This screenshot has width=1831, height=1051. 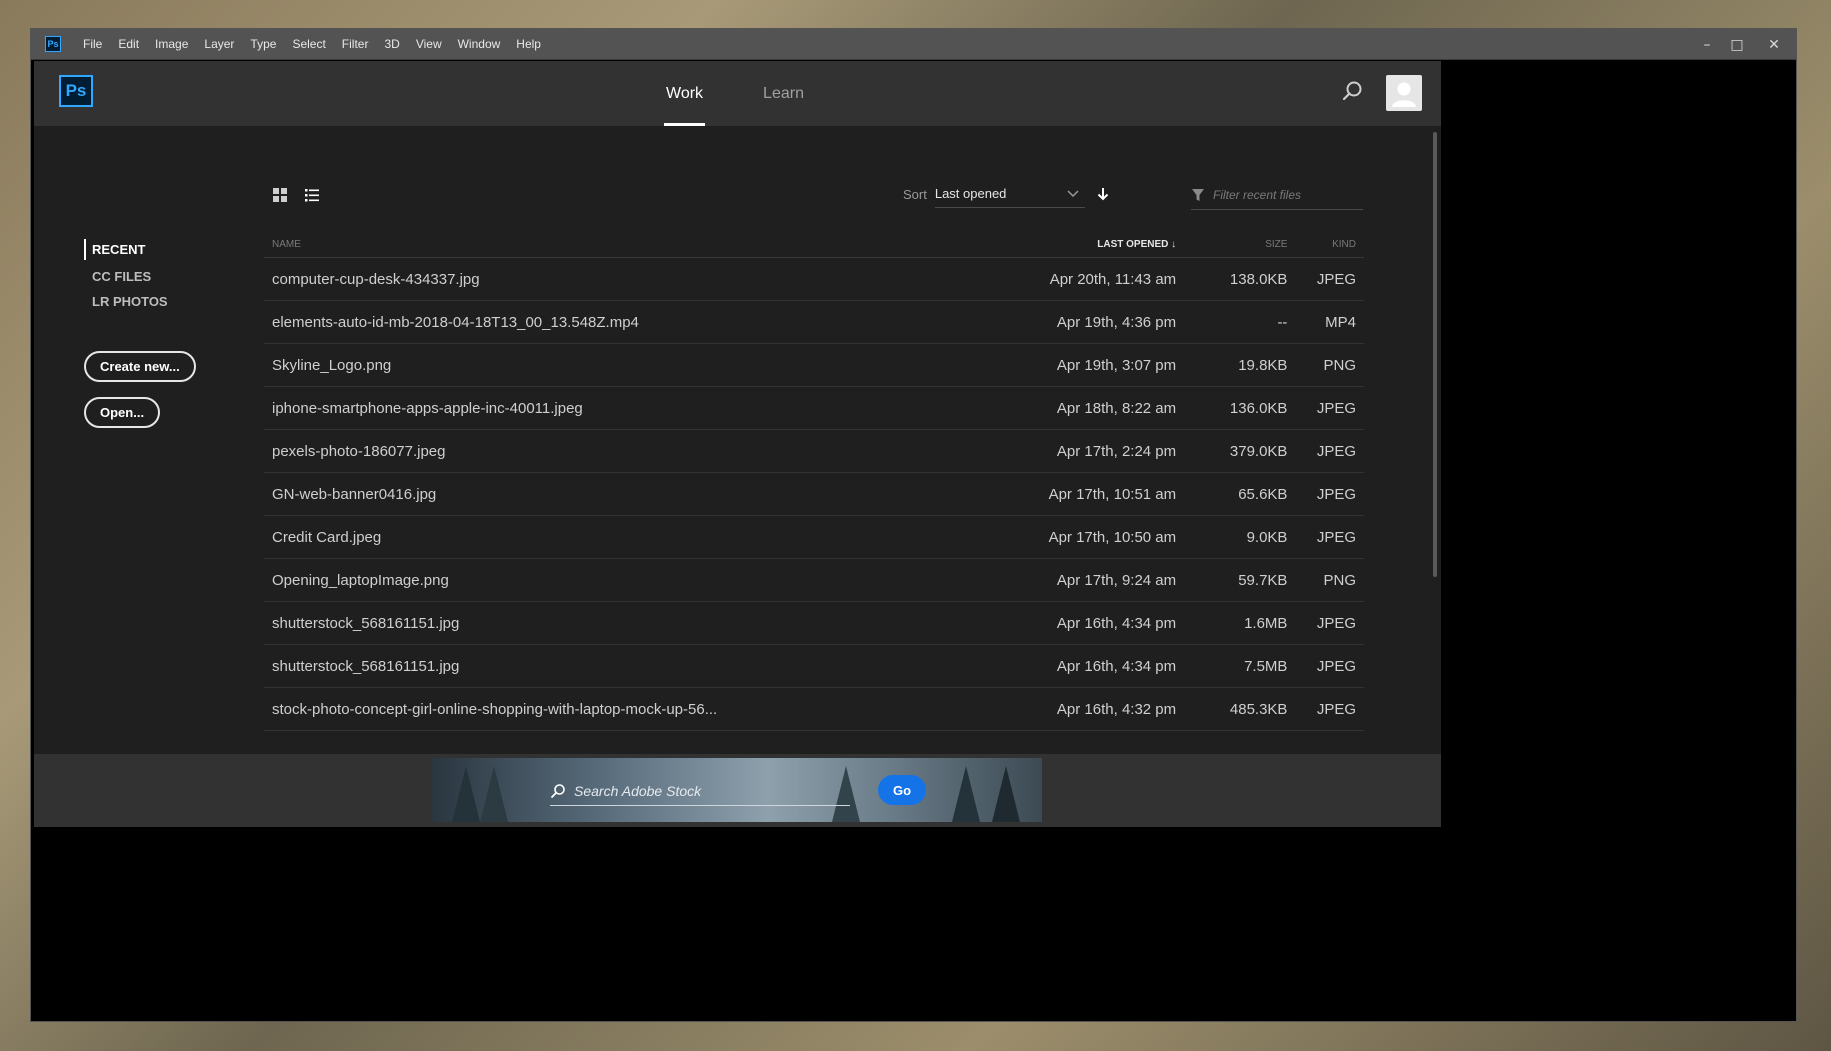 I want to click on stock-search-field, so click(x=700, y=791).